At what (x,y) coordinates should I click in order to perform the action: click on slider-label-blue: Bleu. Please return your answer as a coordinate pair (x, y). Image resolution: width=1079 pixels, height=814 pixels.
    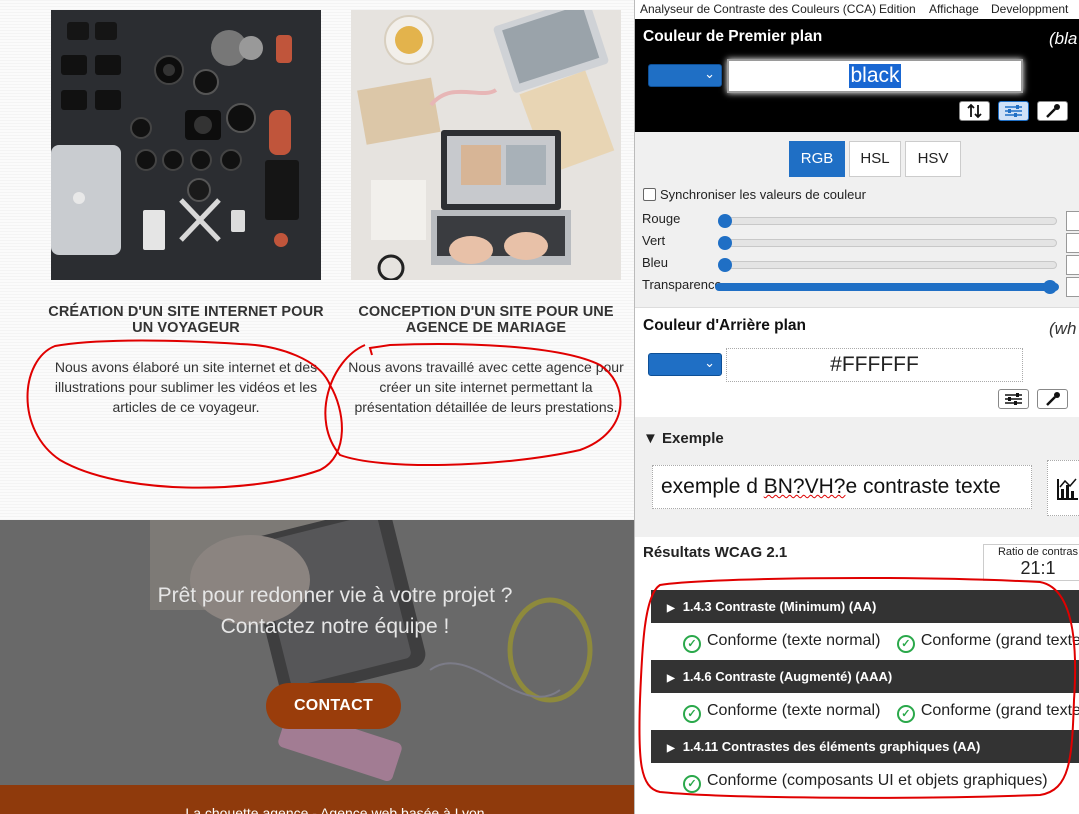
    Looking at the image, I should click on (655, 262).